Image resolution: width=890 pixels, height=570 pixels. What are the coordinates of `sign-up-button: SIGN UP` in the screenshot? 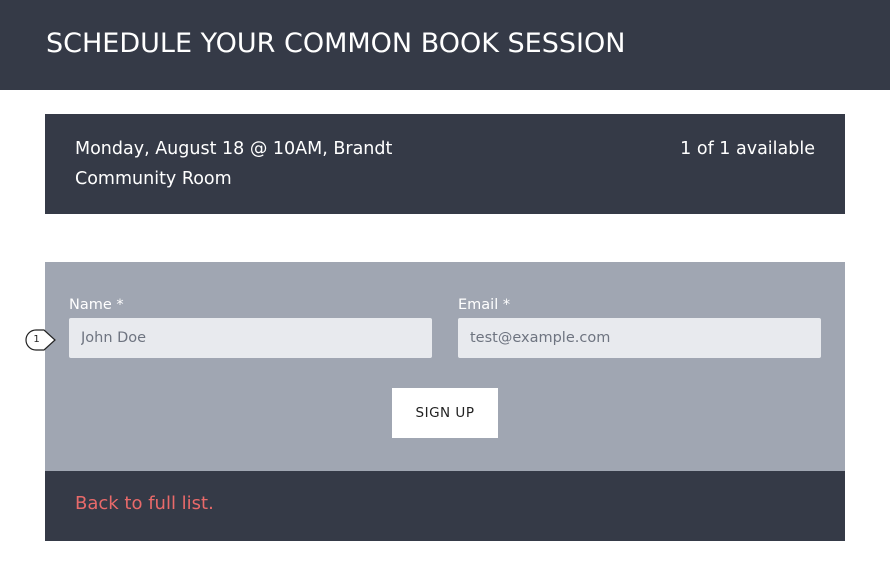 It's located at (445, 413).